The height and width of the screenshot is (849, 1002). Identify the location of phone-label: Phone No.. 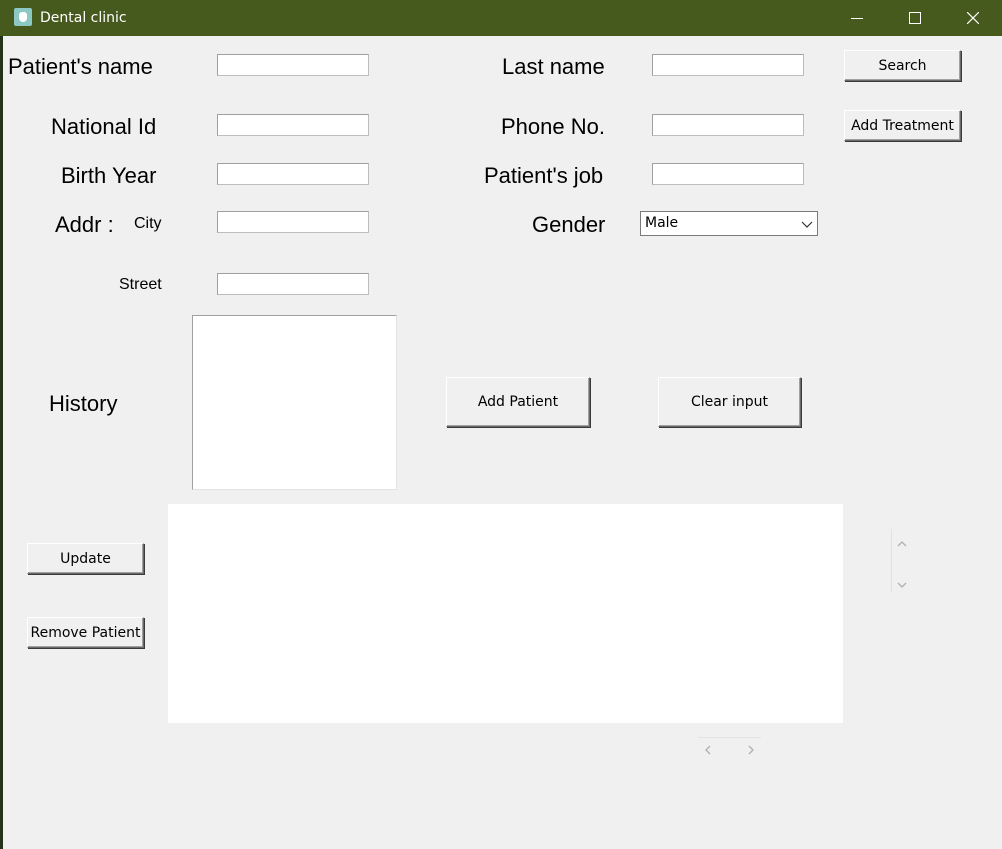
(553, 126).